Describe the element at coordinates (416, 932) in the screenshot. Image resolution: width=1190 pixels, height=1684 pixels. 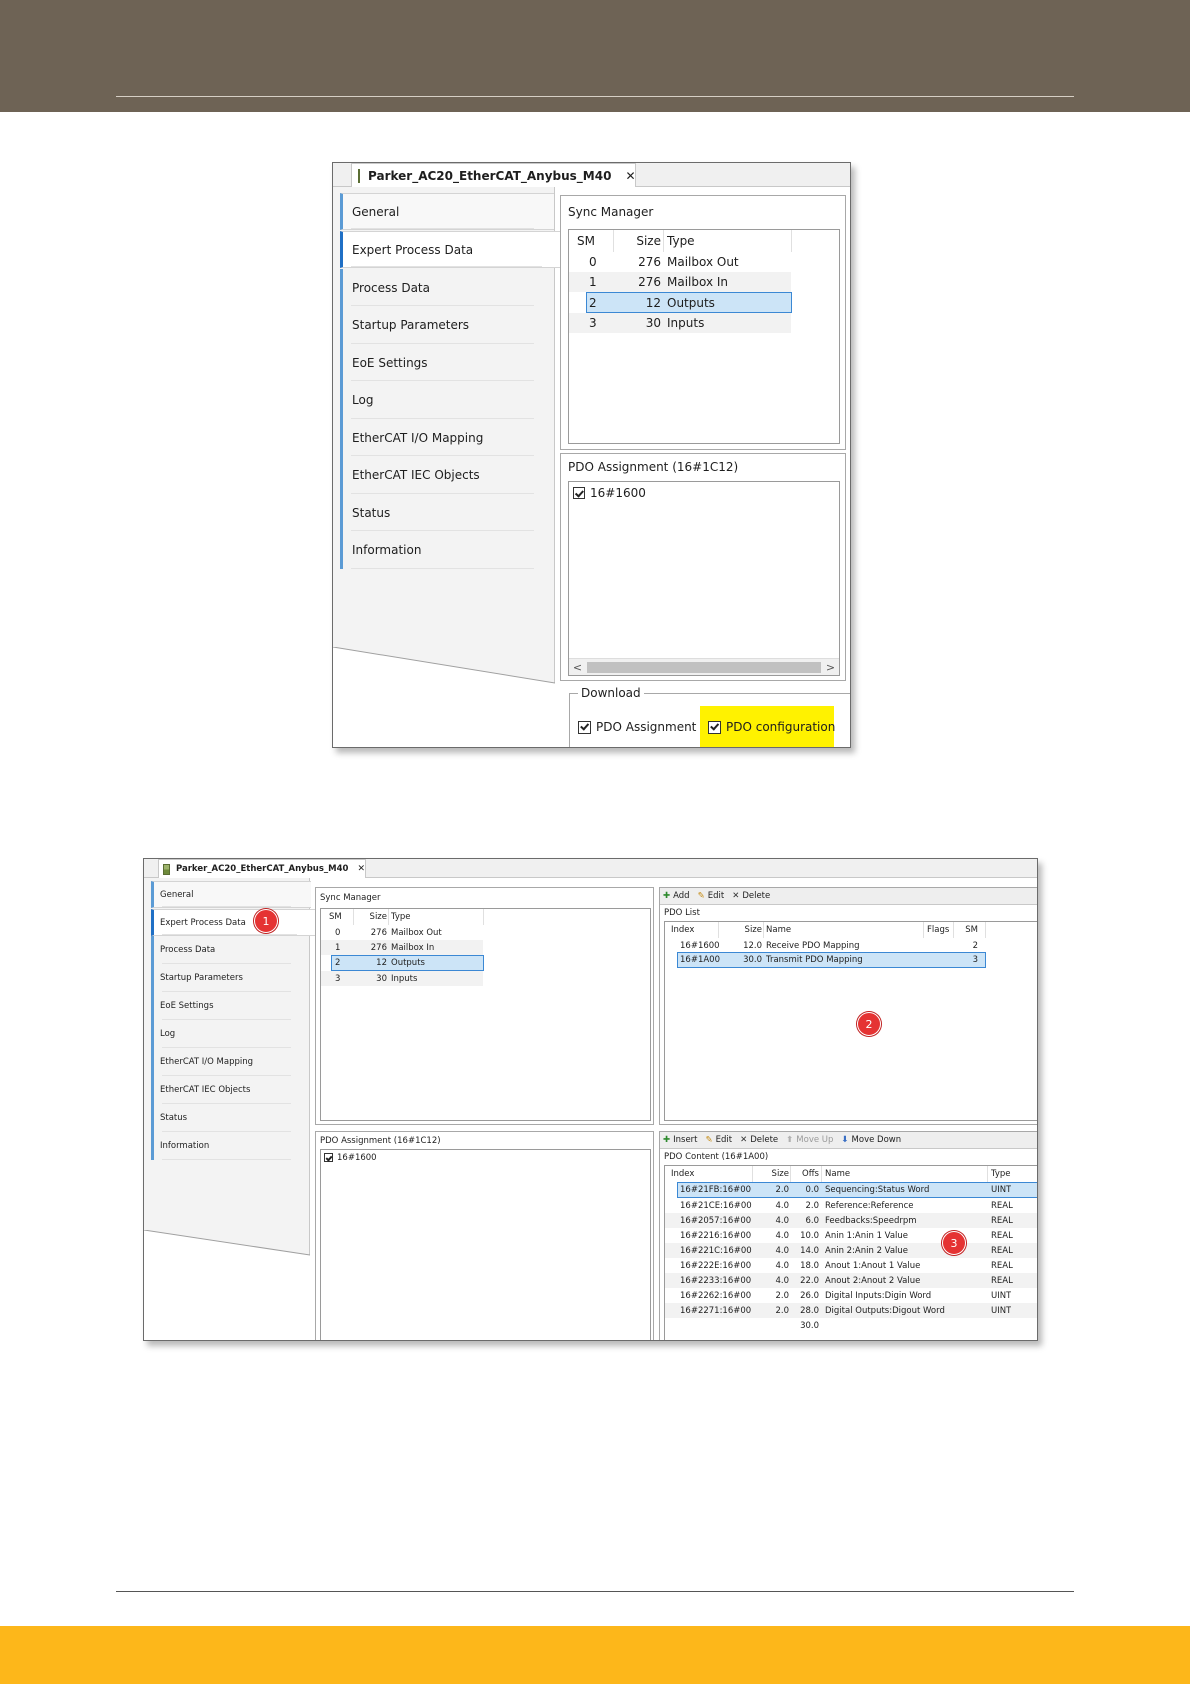
I see `cell-type: Mailbox Out` at that location.